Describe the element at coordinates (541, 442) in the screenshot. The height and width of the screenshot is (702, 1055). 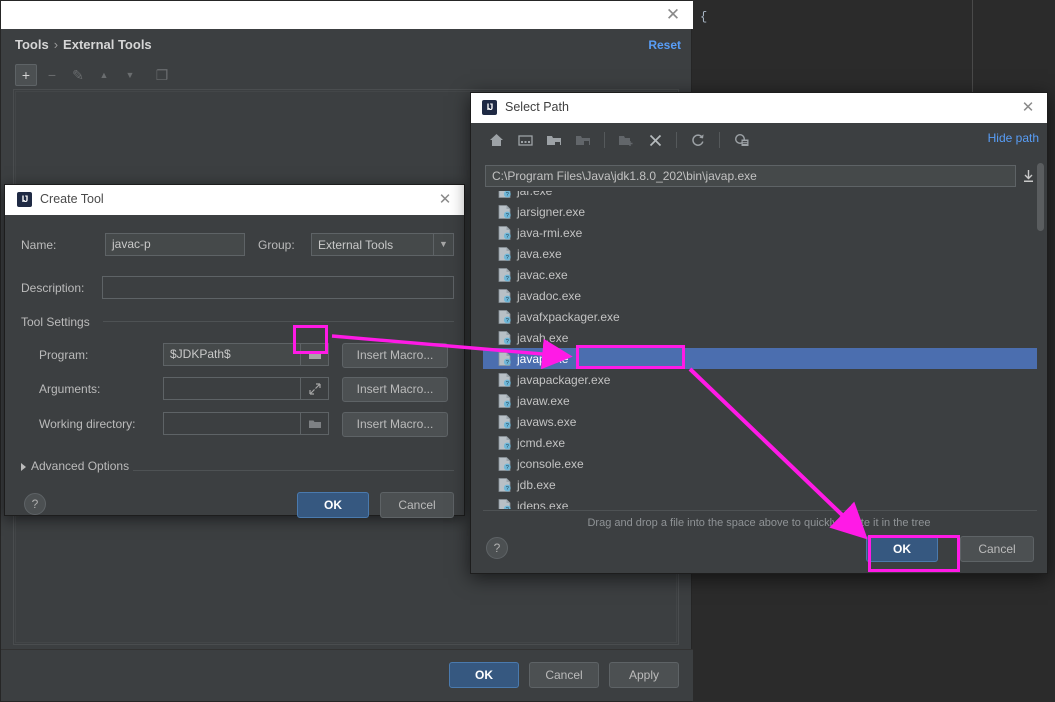
I see `file-name-label: jcmd.exe` at that location.